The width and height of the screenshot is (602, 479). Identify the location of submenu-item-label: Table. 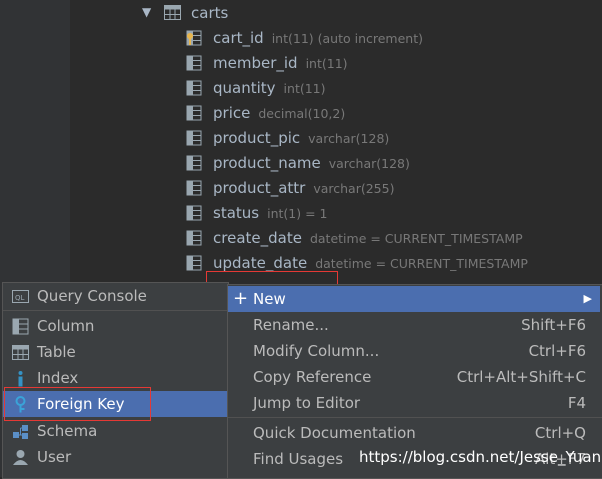
(56, 352).